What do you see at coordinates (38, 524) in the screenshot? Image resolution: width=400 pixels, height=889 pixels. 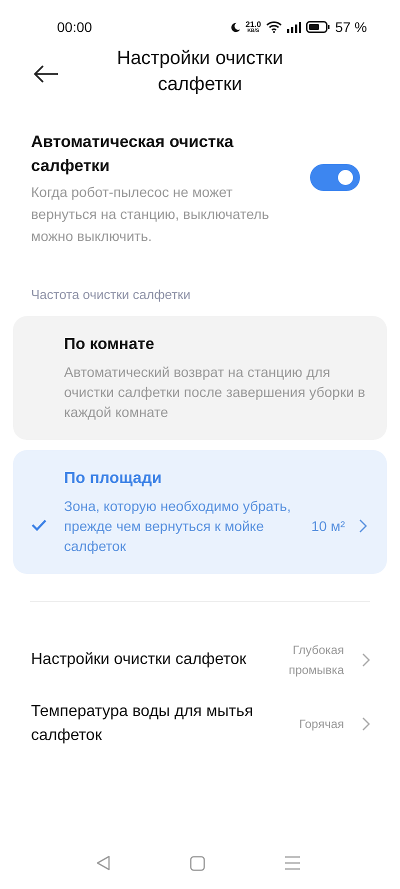 I see `checkmark-icon` at bounding box center [38, 524].